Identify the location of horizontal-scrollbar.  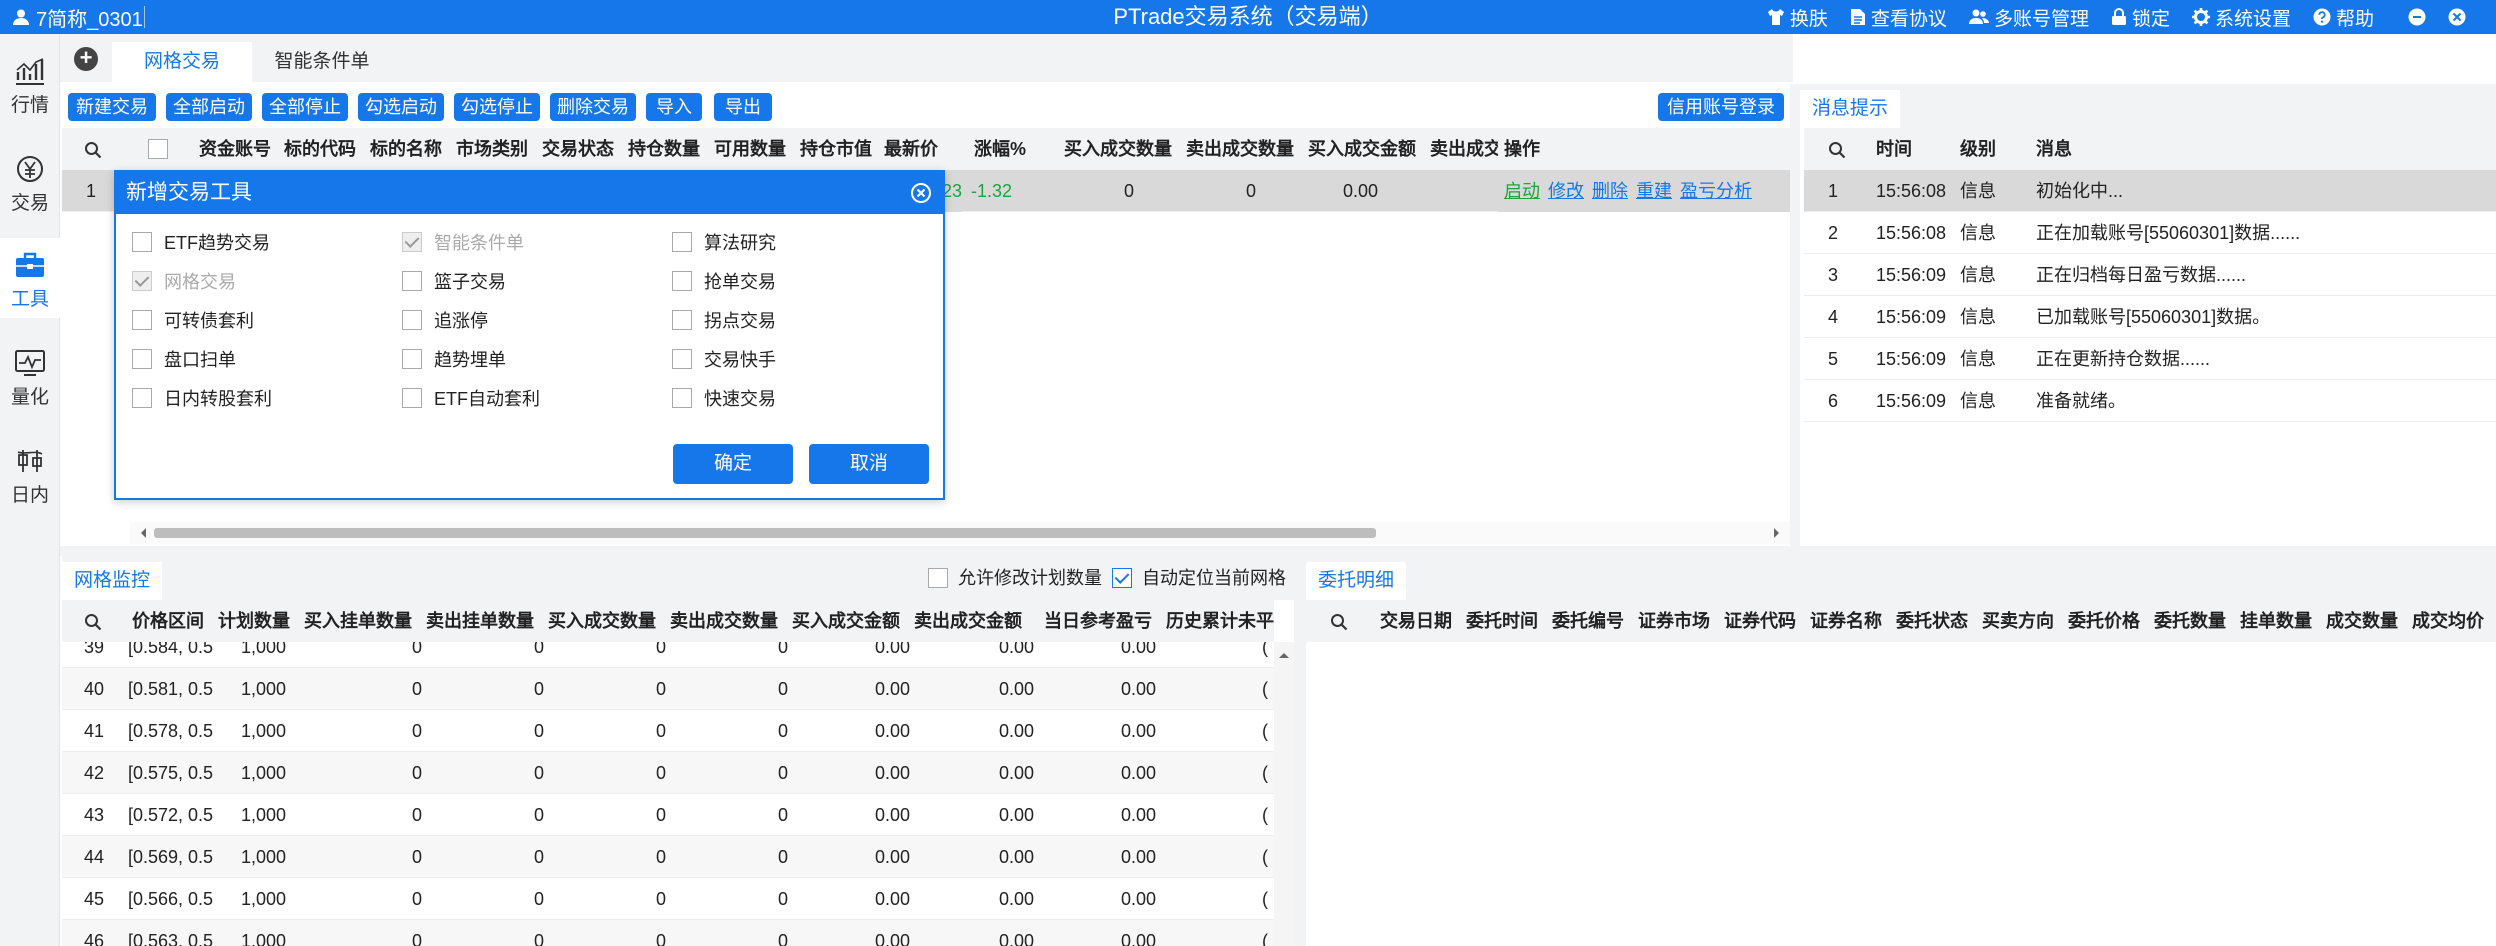
(960, 533).